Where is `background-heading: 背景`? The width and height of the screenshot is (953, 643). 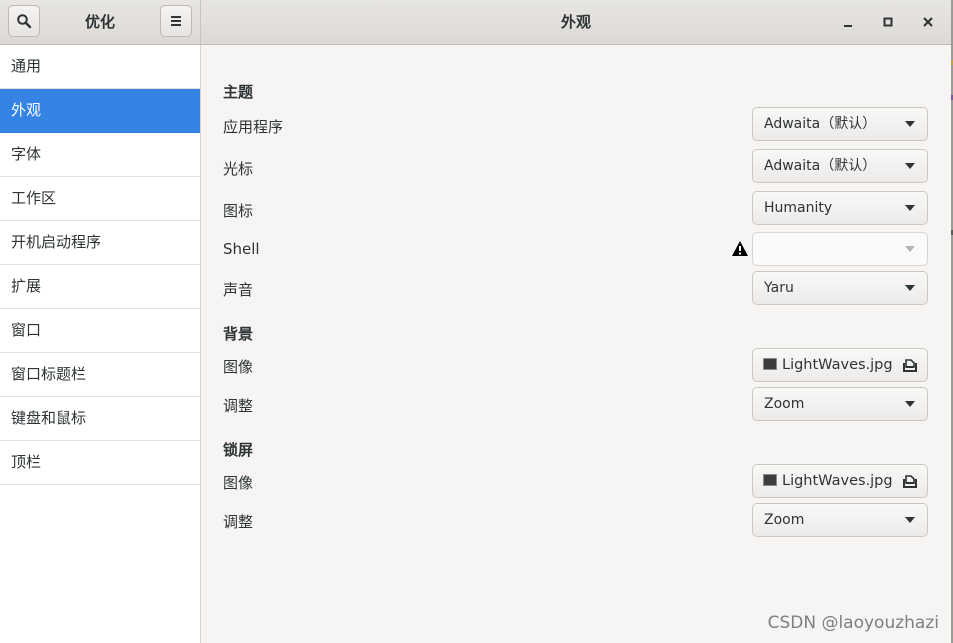
background-heading: 背景 is located at coordinates (238, 334).